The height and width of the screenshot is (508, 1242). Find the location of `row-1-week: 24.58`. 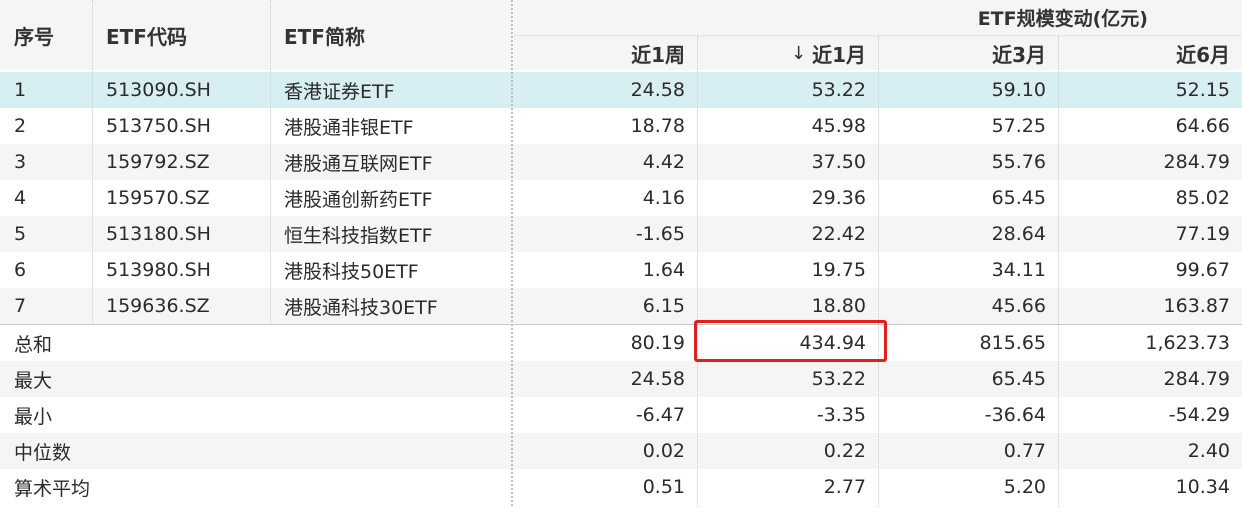

row-1-week: 24.58 is located at coordinates (657, 90).